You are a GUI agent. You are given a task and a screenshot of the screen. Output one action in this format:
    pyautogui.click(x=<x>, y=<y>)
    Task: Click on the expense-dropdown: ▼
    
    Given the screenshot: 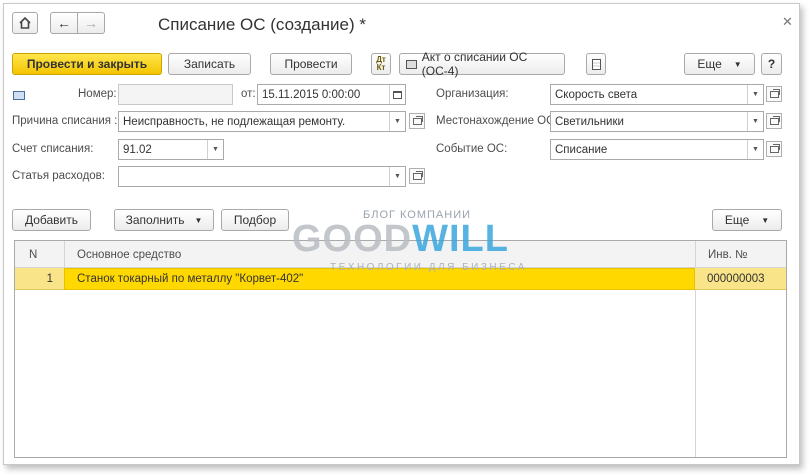 What is the action you would take?
    pyautogui.click(x=397, y=176)
    